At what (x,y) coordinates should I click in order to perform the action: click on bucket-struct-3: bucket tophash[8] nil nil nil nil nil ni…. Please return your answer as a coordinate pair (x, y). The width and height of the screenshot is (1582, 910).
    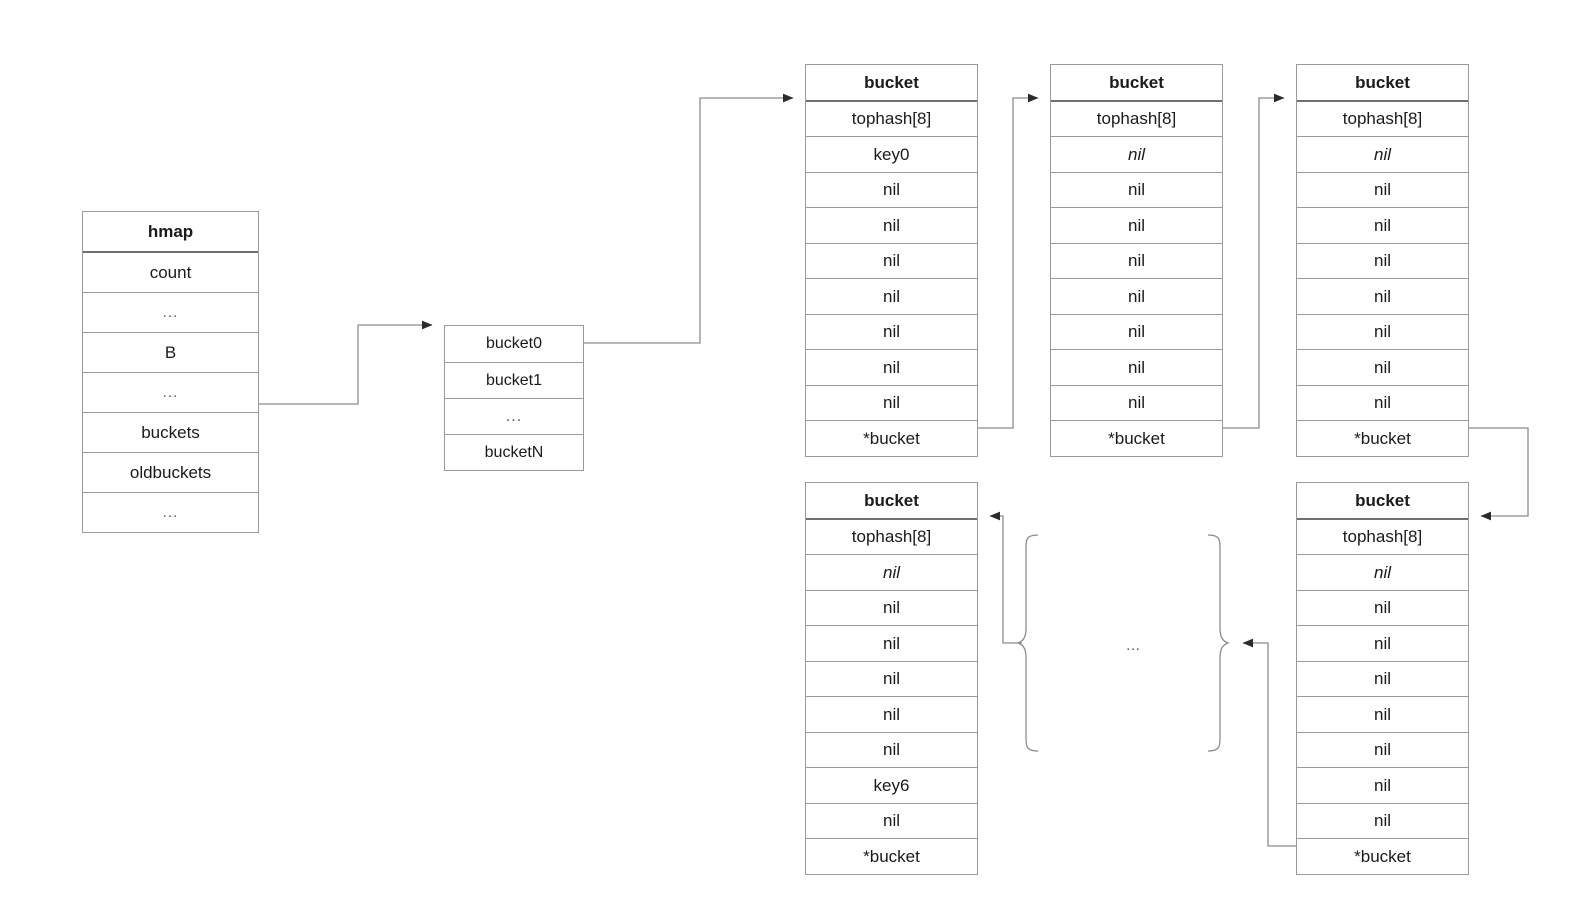
    Looking at the image, I should click on (891, 678).